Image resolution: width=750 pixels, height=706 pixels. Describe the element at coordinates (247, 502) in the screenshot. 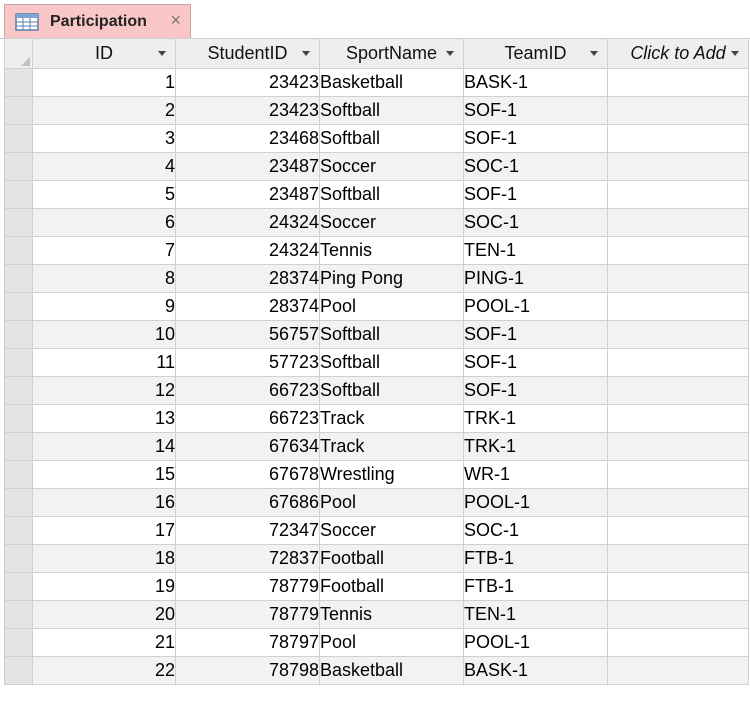

I see `cell-studentid: 67686` at that location.